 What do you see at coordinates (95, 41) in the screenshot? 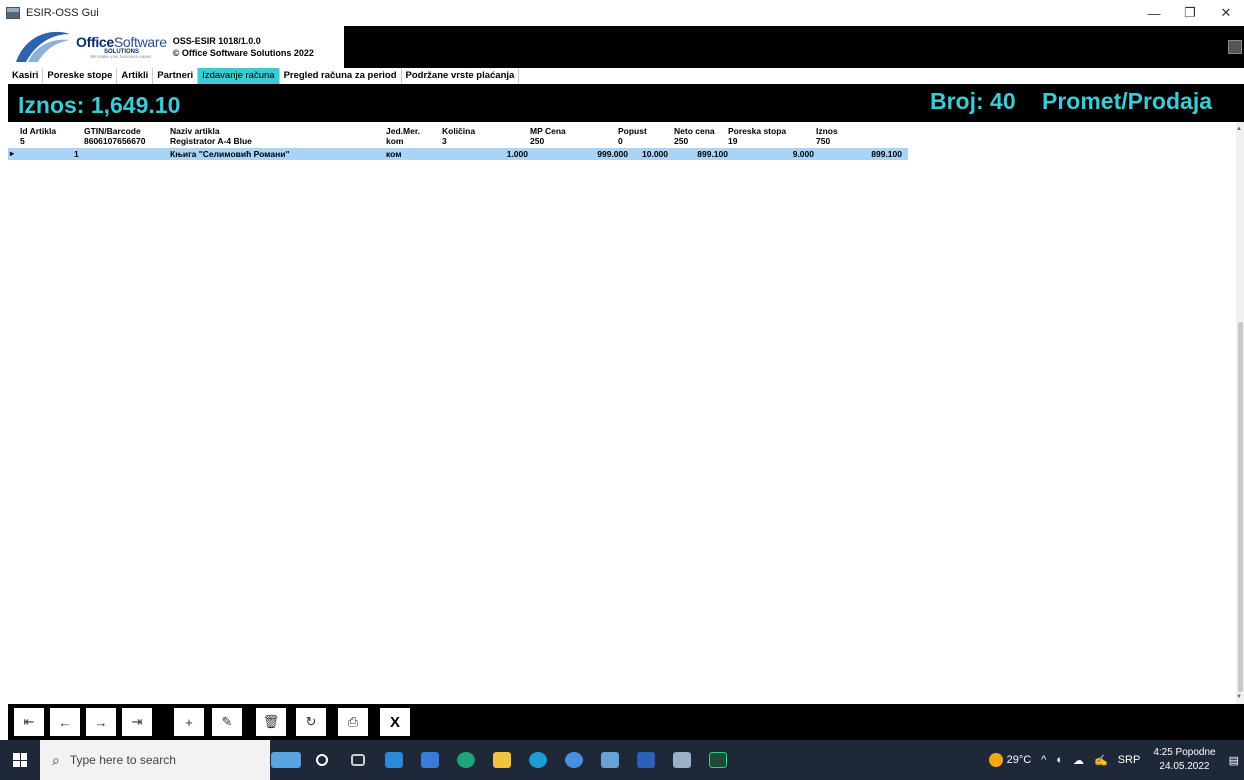
I see `logo-brand-bold: Office` at bounding box center [95, 41].